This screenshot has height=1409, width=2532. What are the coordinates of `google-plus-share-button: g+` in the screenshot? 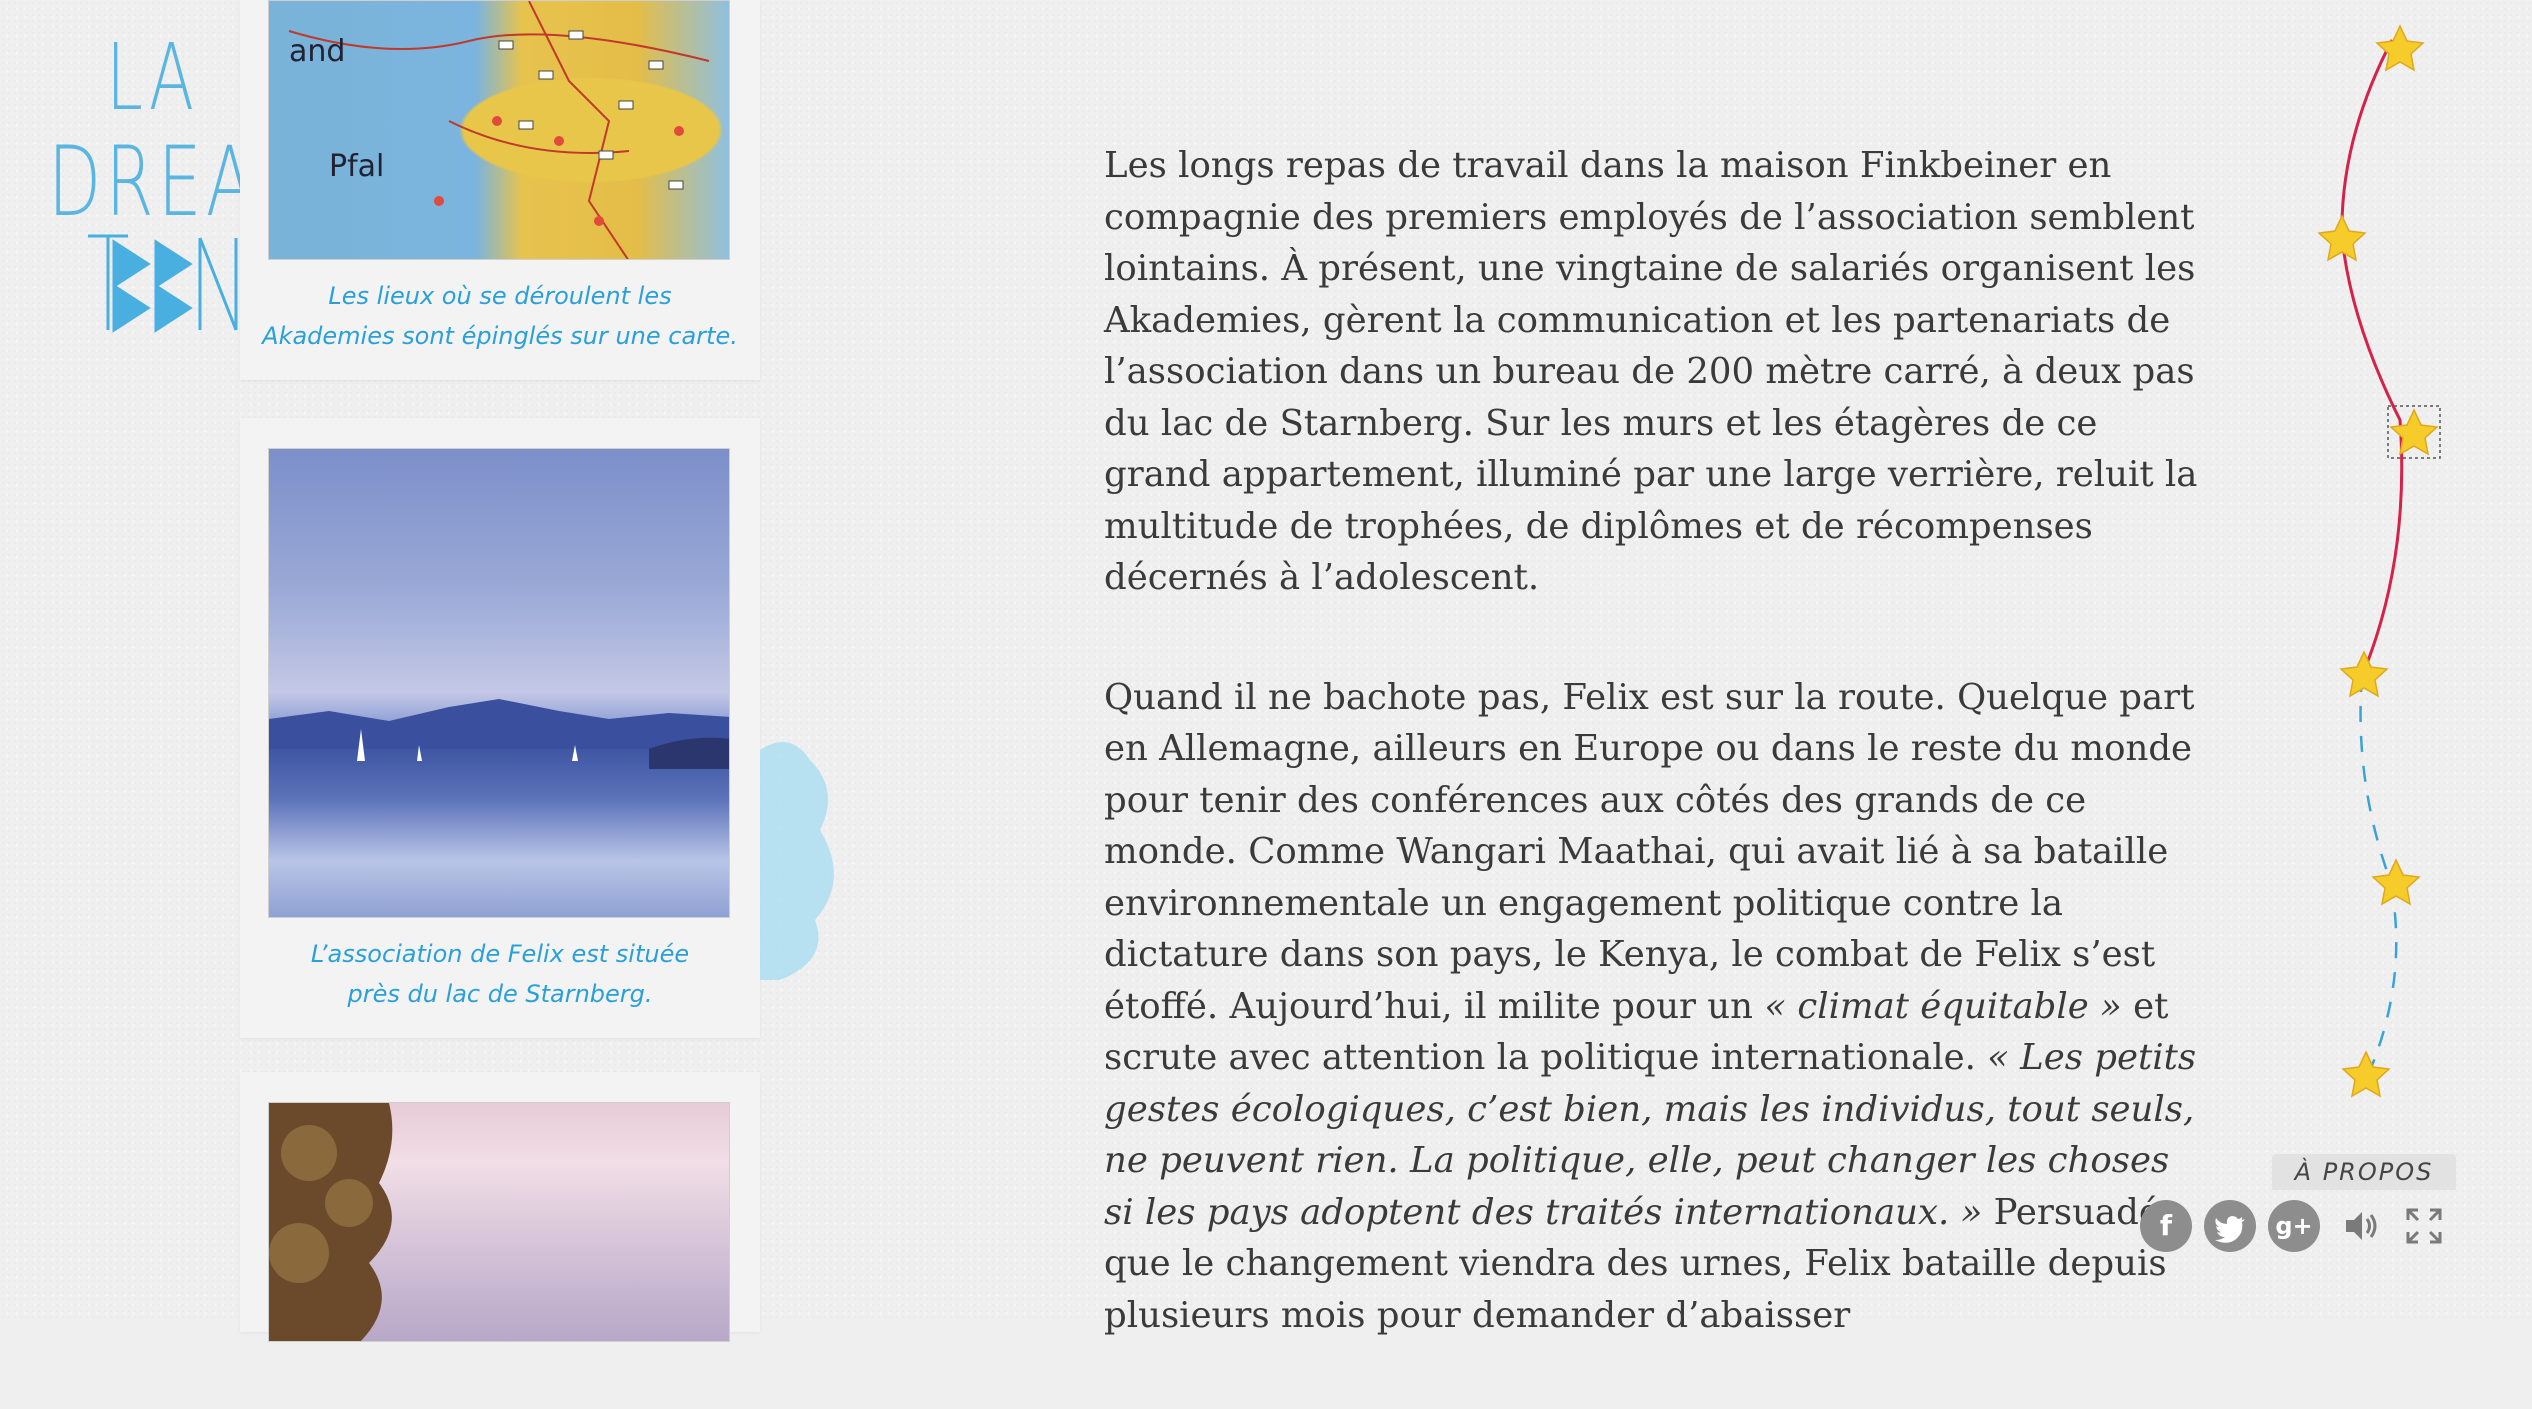 It's located at (2294, 1226).